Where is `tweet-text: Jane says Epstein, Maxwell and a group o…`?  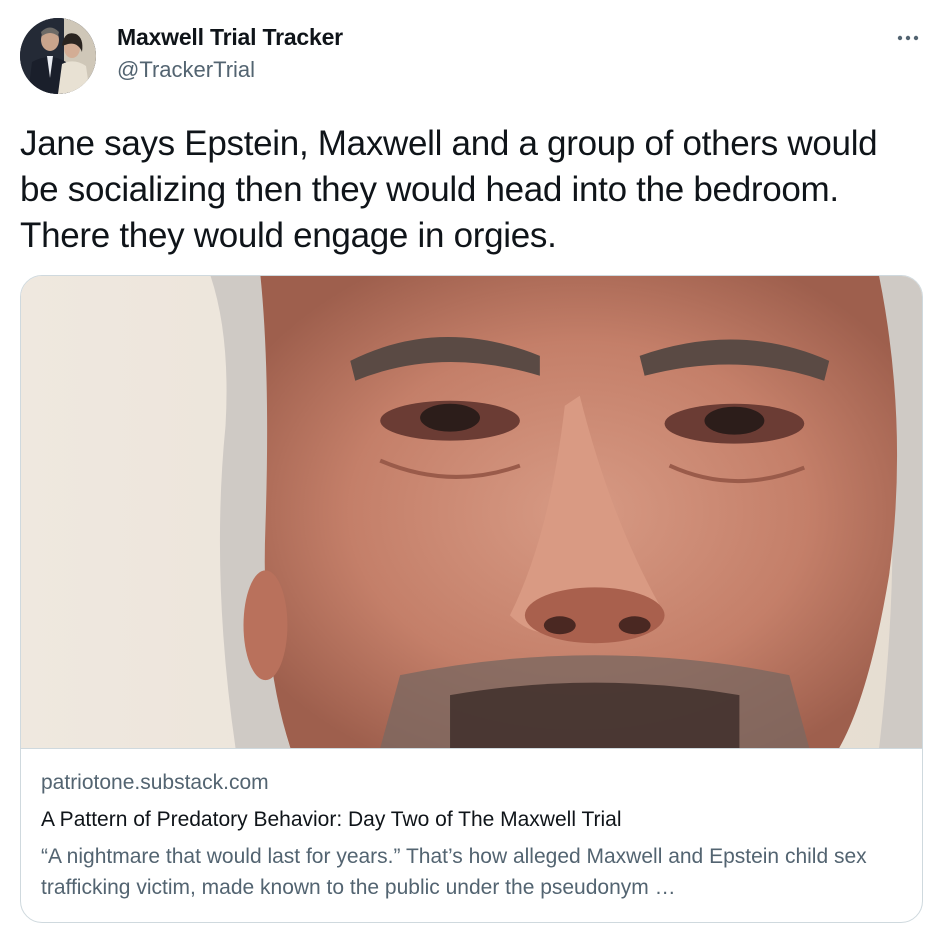 tweet-text: Jane says Epstein, Maxwell and a group o… is located at coordinates (449, 189).